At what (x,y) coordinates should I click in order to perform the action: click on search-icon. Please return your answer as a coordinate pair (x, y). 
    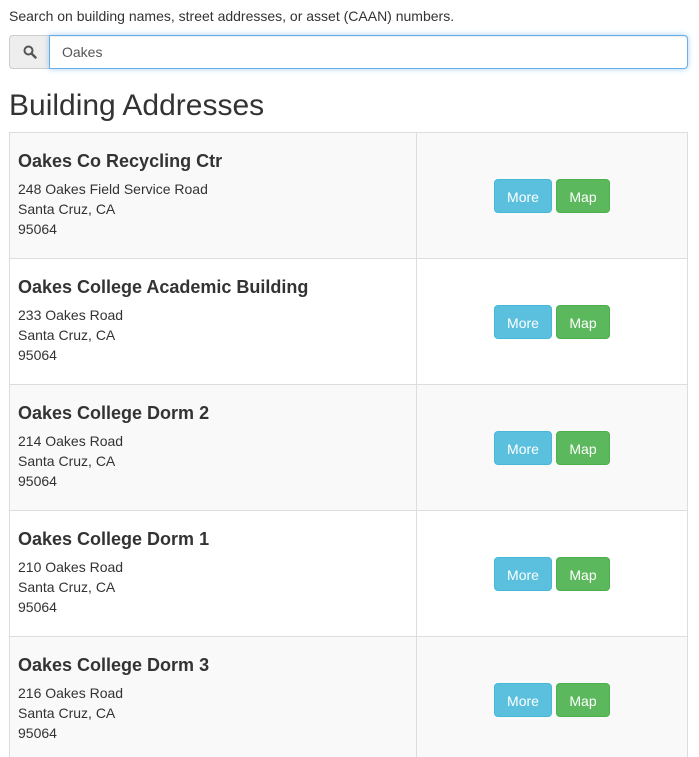
    Looking at the image, I should click on (29, 52).